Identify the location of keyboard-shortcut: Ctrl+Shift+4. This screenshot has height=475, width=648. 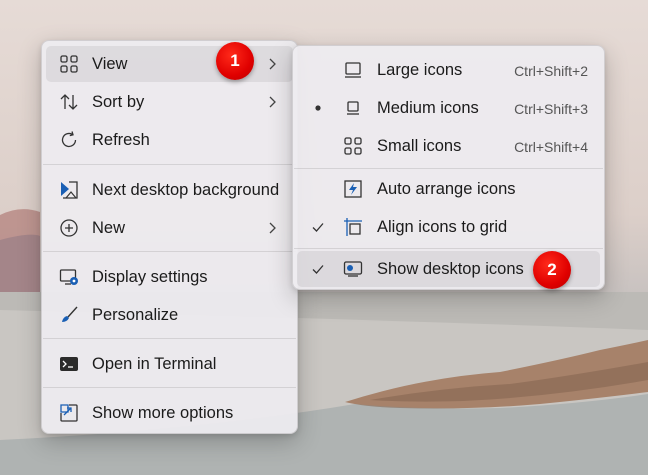
(551, 147).